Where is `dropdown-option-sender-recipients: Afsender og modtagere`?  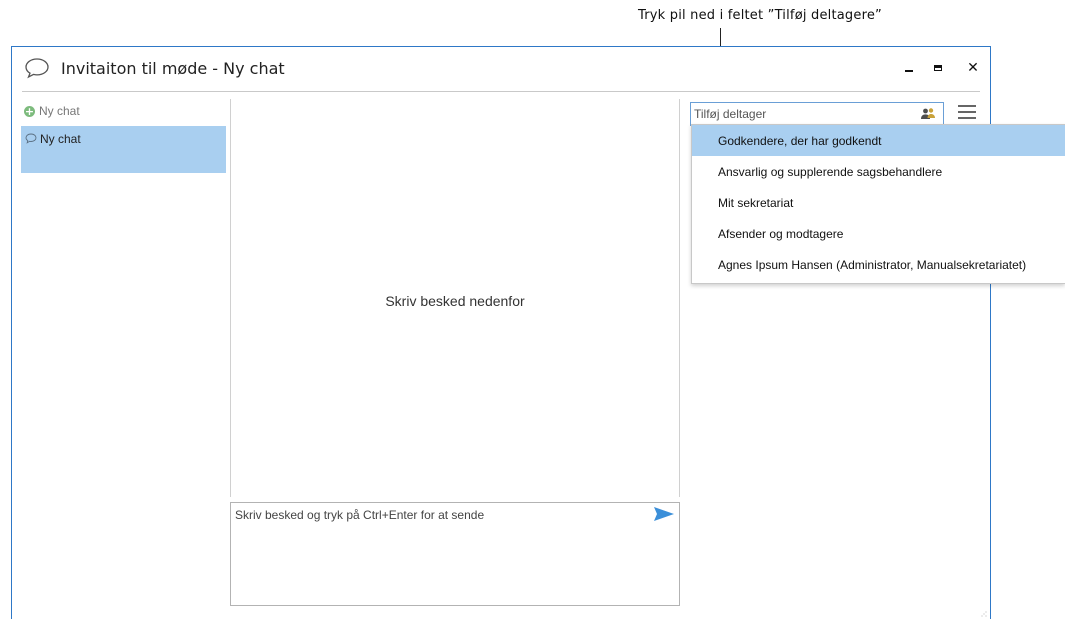
dropdown-option-sender-recipients: Afsender og modtagere is located at coordinates (878, 233).